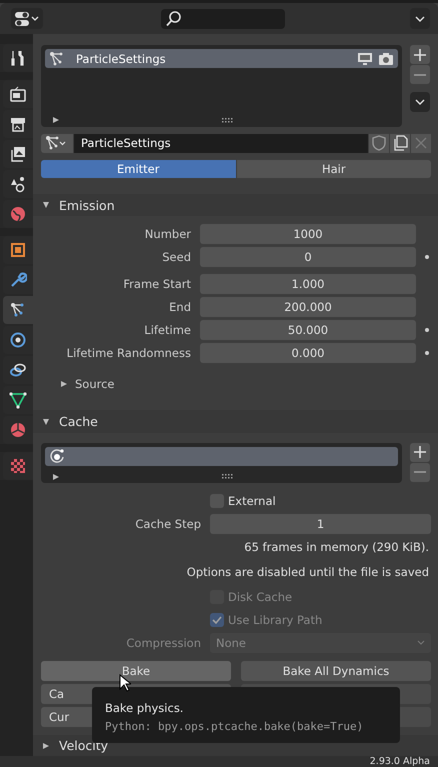 Image resolution: width=438 pixels, height=767 pixels. I want to click on bake-action-button: Bake, so click(136, 670).